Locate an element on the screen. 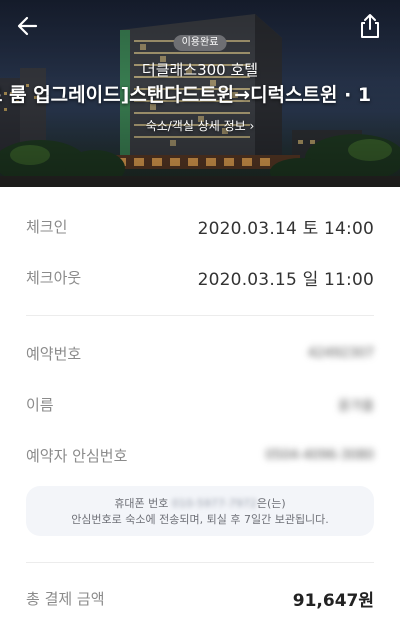 The height and width of the screenshot is (618, 400). back-arrow-icon is located at coordinates (27, 26).